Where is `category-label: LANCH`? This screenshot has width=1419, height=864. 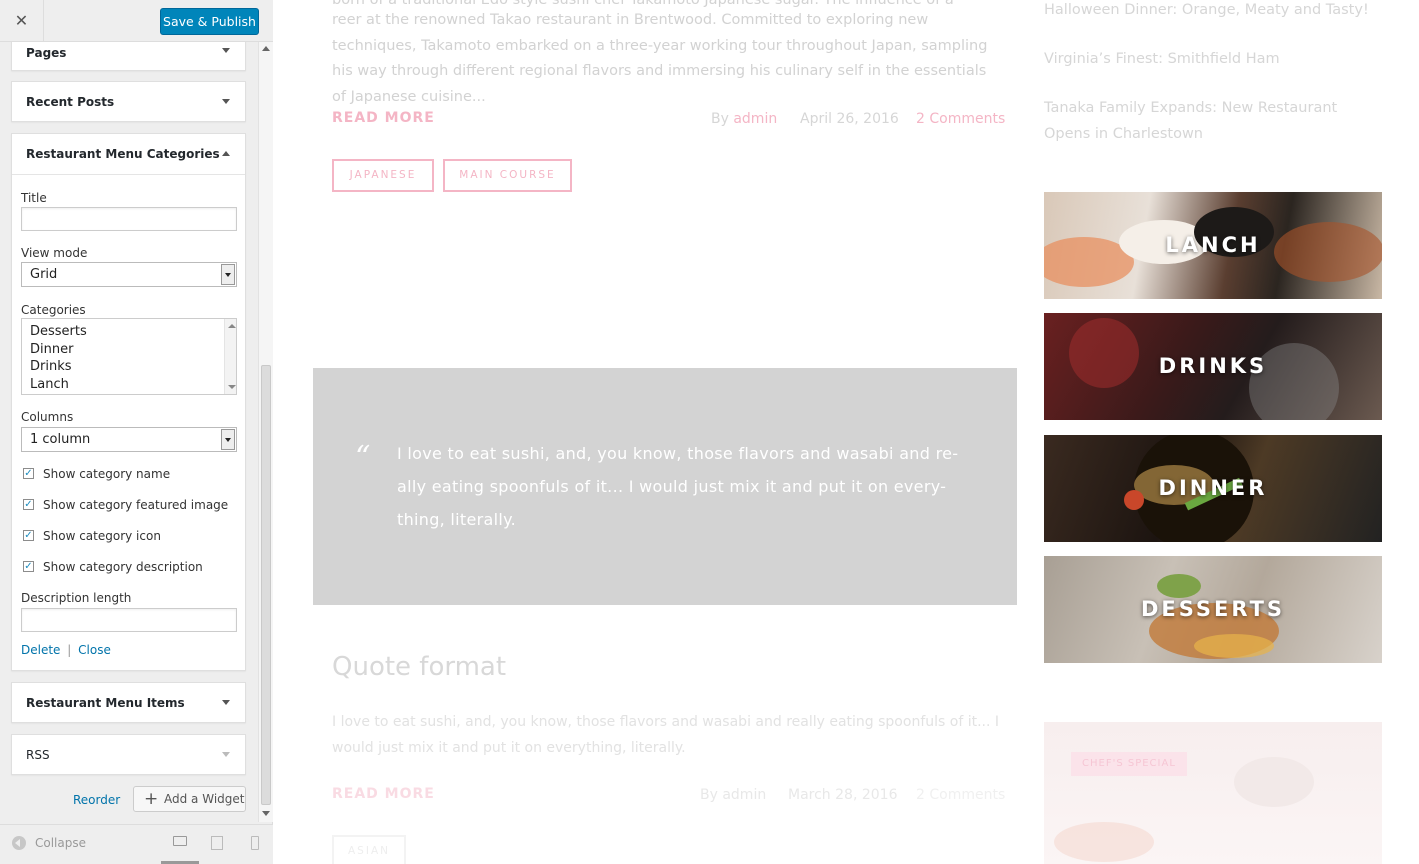 category-label: LANCH is located at coordinates (1213, 245).